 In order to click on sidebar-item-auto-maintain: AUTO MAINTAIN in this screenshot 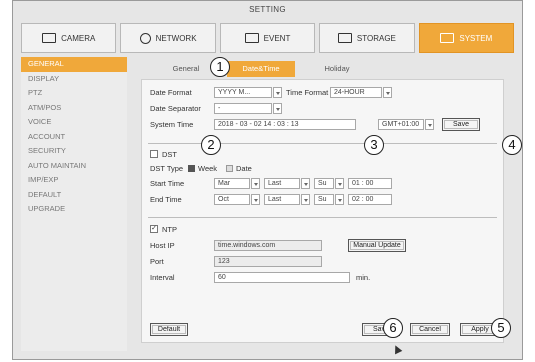, I will do `click(74, 166)`.